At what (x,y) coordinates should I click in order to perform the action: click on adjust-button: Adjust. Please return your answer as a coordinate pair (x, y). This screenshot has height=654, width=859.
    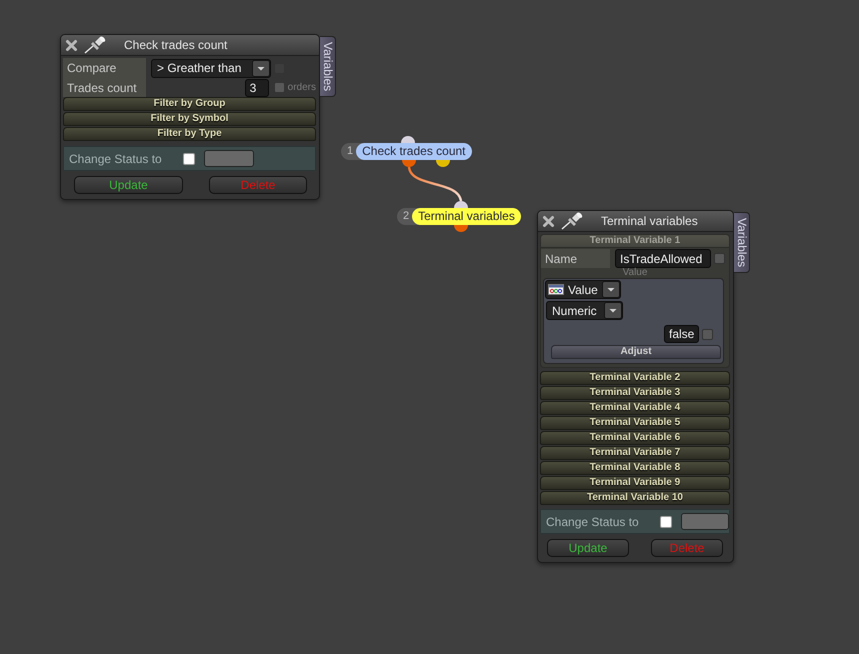
    Looking at the image, I should click on (636, 352).